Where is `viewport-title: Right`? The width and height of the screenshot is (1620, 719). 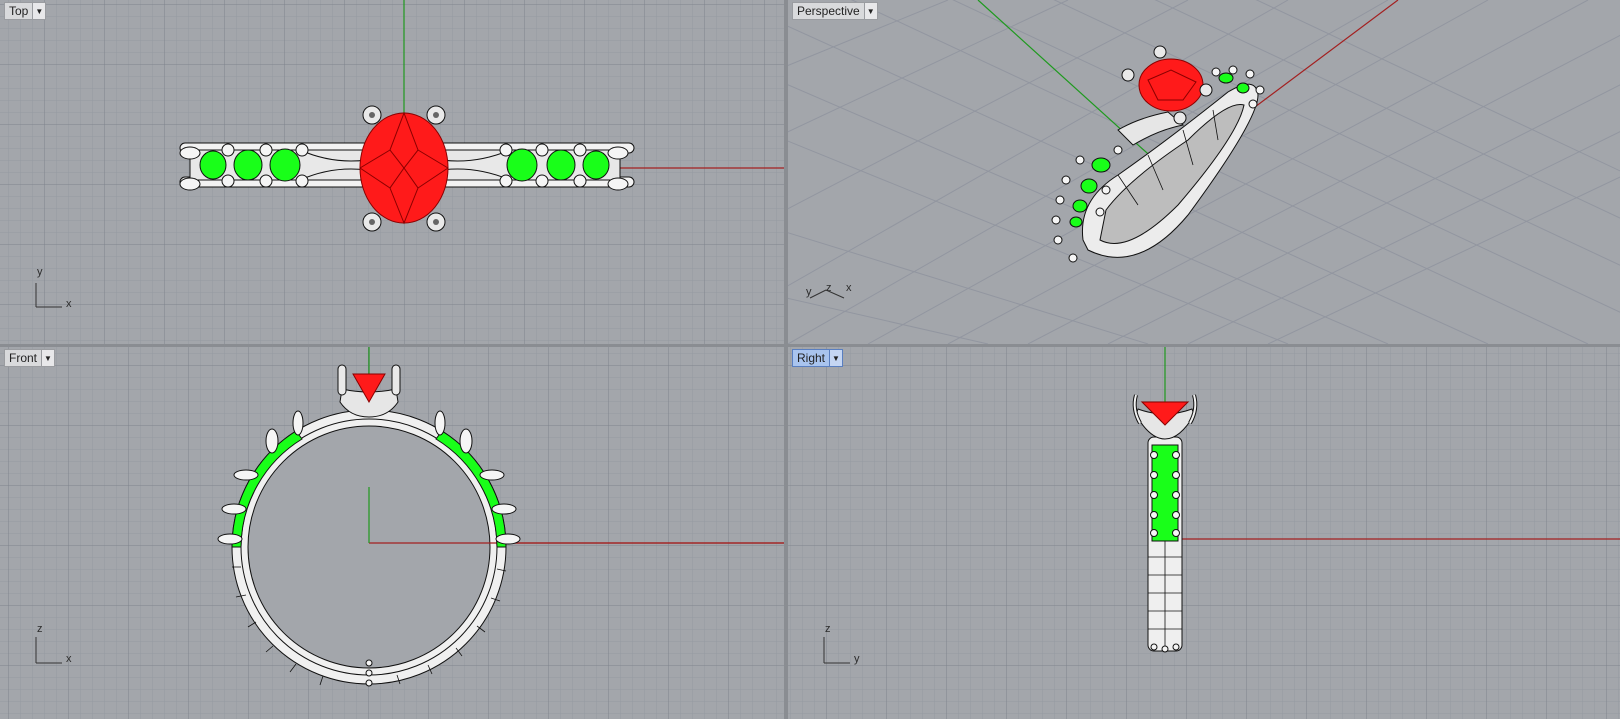 viewport-title: Right is located at coordinates (811, 358).